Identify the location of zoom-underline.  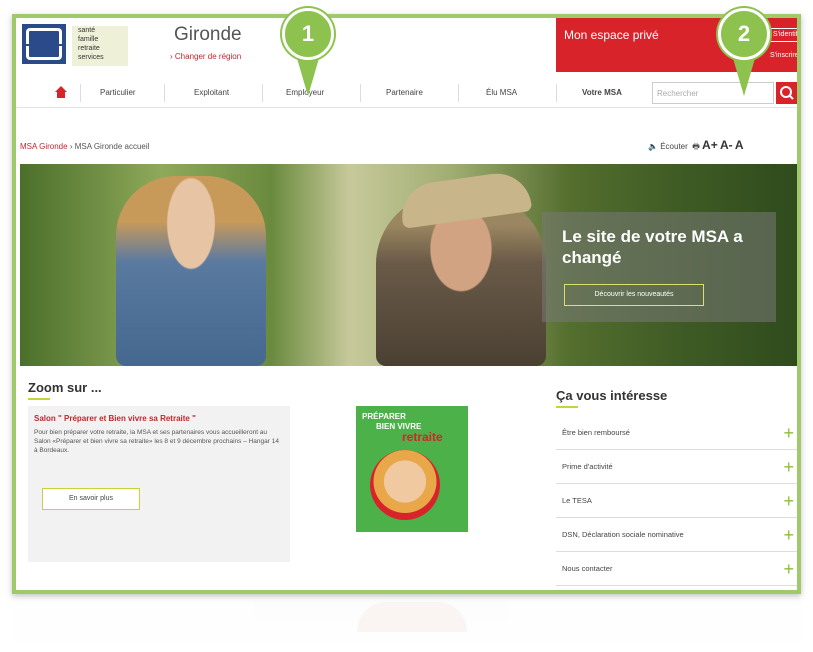
(39, 399).